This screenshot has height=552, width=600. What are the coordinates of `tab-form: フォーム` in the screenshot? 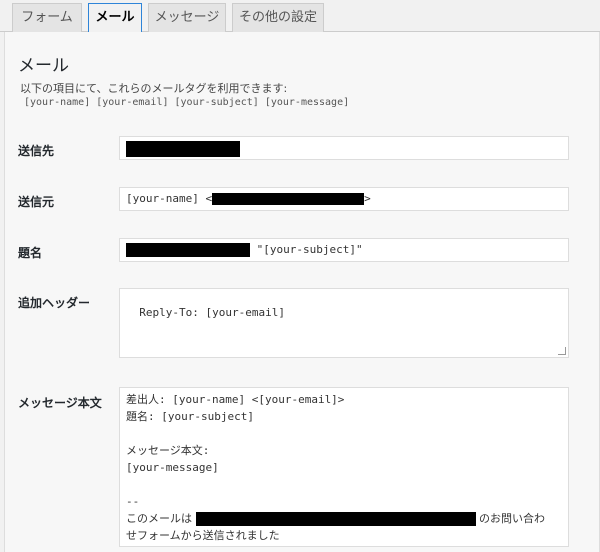 It's located at (47, 18).